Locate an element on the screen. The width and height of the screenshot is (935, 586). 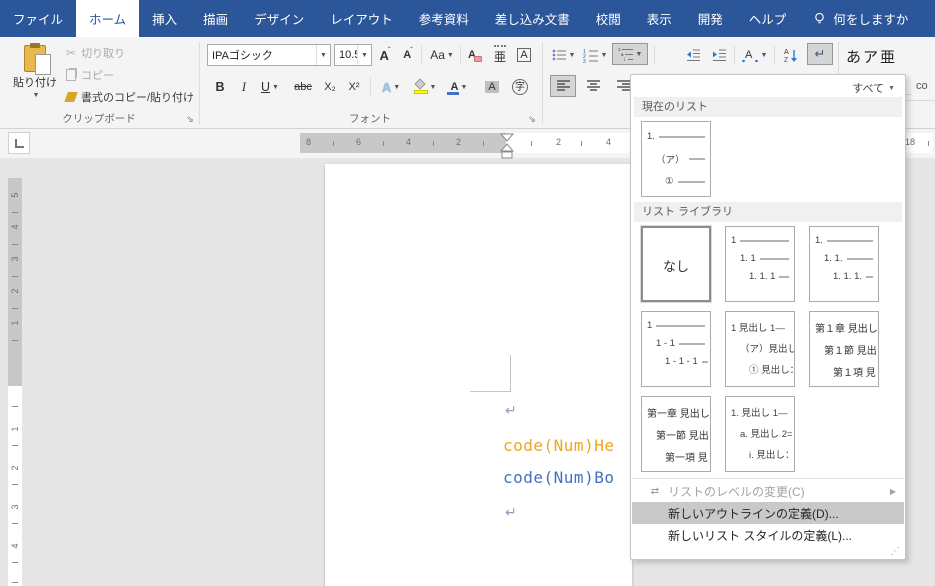
change-case-button: Aa ▼ is located at coordinates (442, 55).